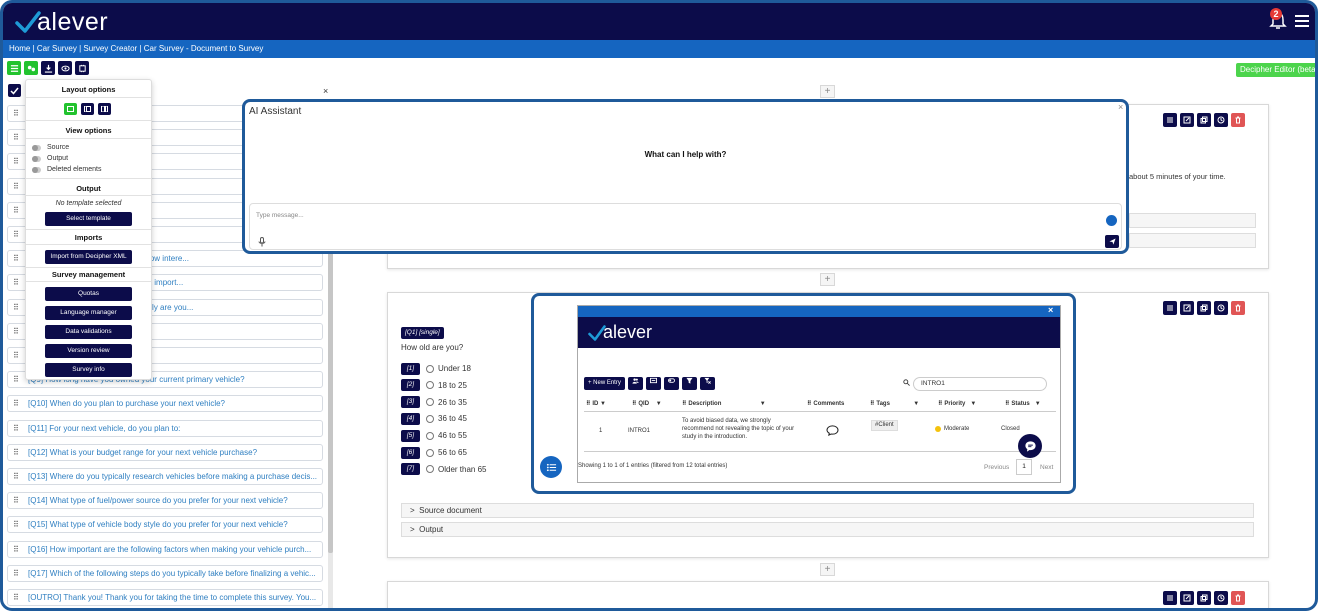  Describe the element at coordinates (653, 383) in the screenshot. I see `id-card-button` at that location.